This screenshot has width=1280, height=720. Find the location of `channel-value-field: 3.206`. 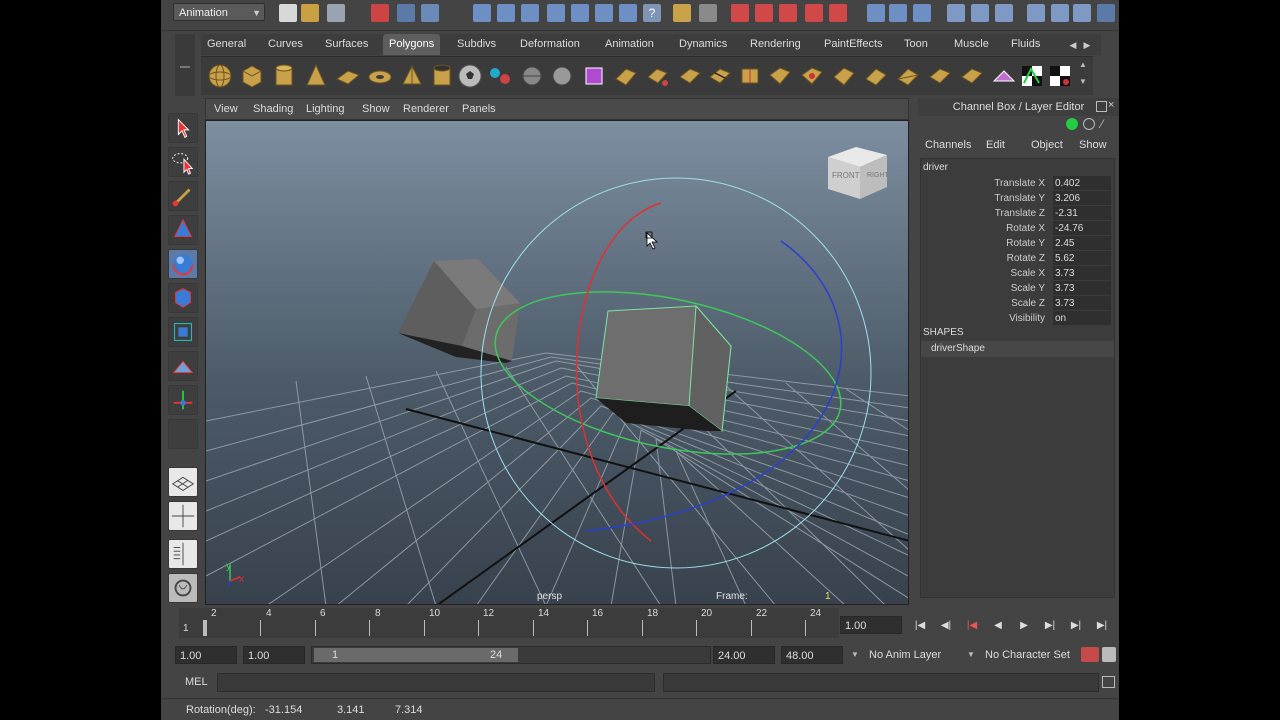

channel-value-field: 3.206 is located at coordinates (1082, 198).